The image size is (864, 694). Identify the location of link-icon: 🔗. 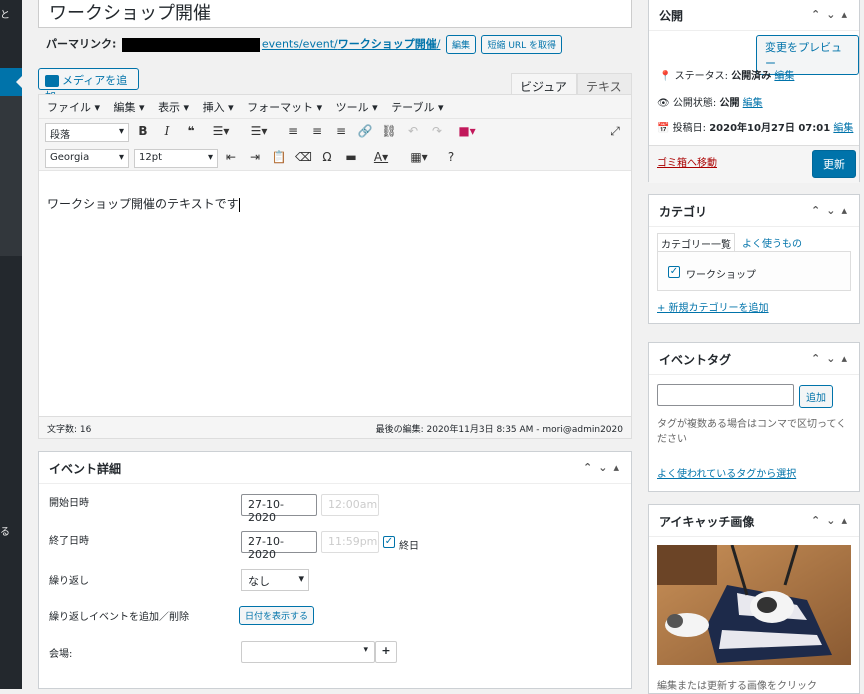
(365, 131).